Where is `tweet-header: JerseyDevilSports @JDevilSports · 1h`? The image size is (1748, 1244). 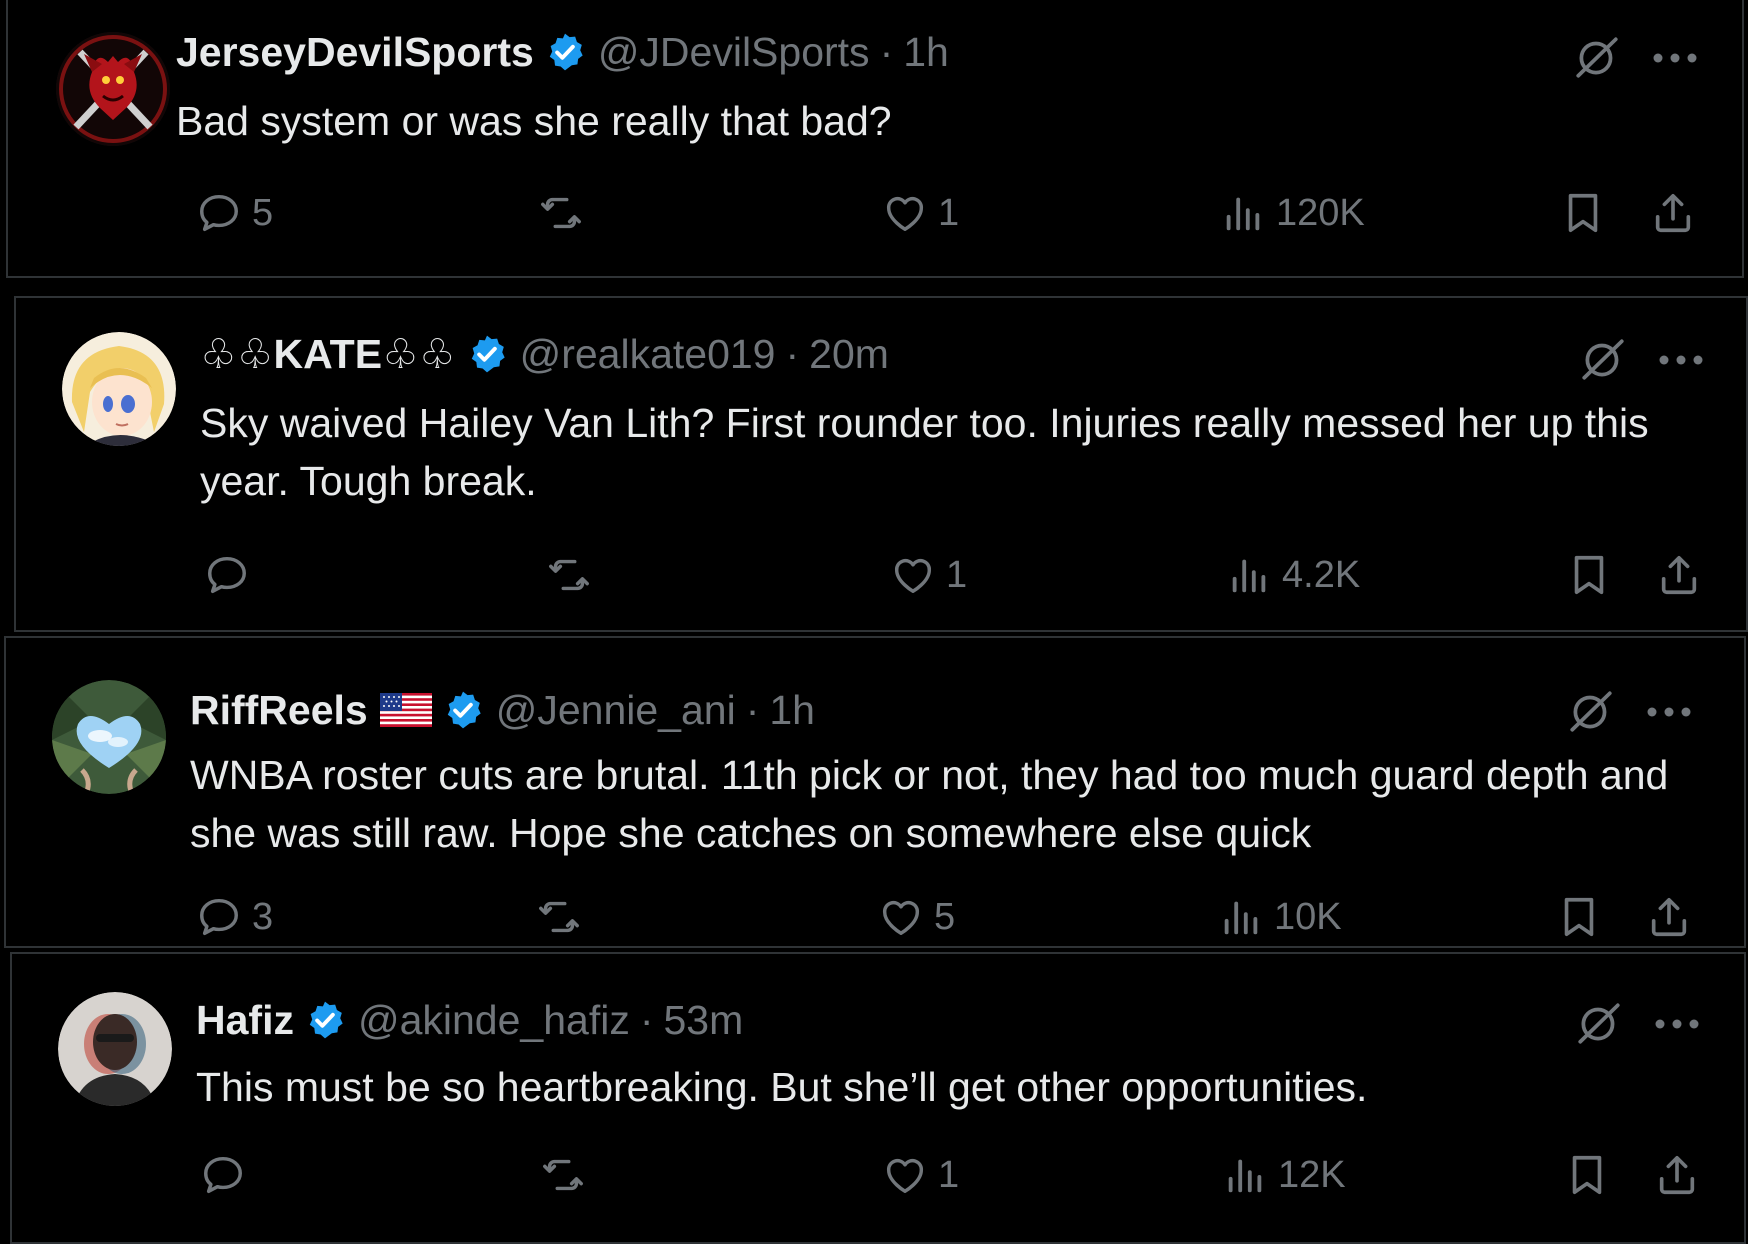
tweet-header: JerseyDevilSports @JDevilSports · 1h is located at coordinates (562, 52).